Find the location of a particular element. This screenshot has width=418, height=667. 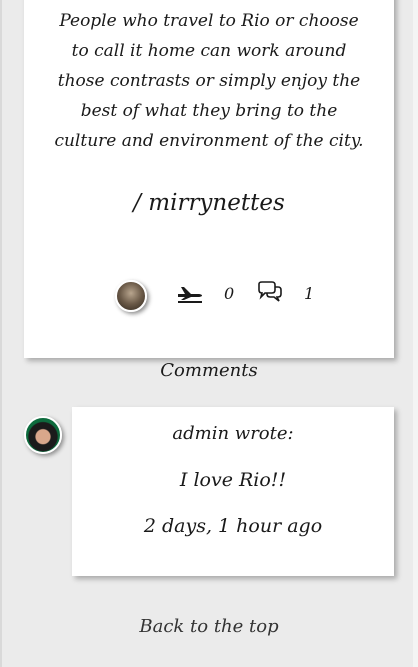

comment-text: I love Rio!! is located at coordinates (233, 480).